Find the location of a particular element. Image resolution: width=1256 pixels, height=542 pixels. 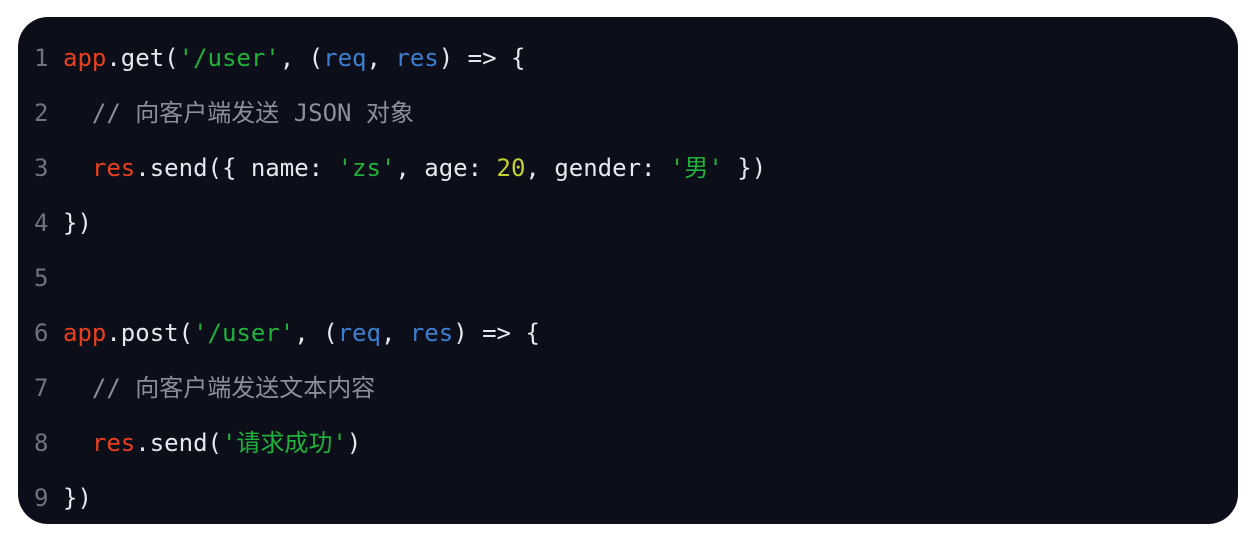

code-token: 'zs' is located at coordinates (366, 168).